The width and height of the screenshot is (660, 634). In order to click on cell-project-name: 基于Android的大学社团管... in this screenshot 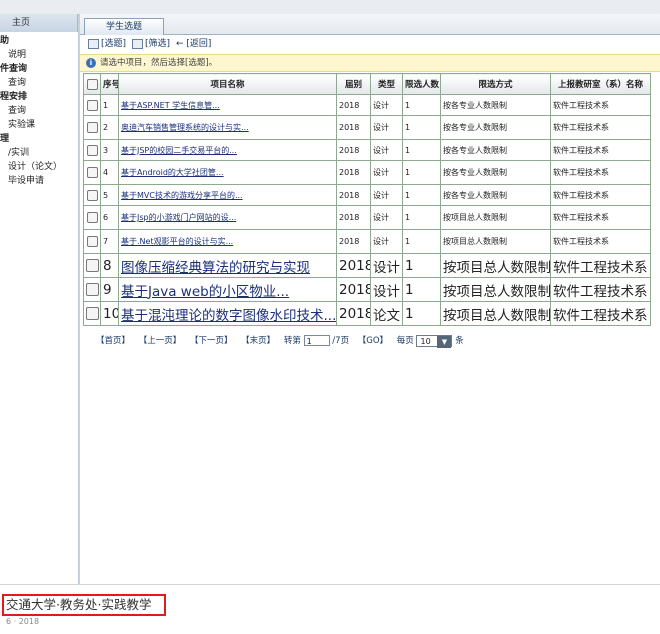, I will do `click(227, 172)`.